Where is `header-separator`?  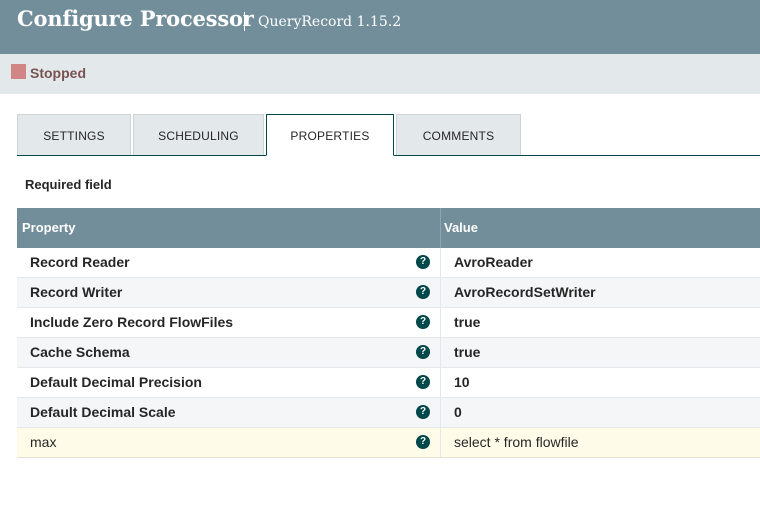 header-separator is located at coordinates (244, 21).